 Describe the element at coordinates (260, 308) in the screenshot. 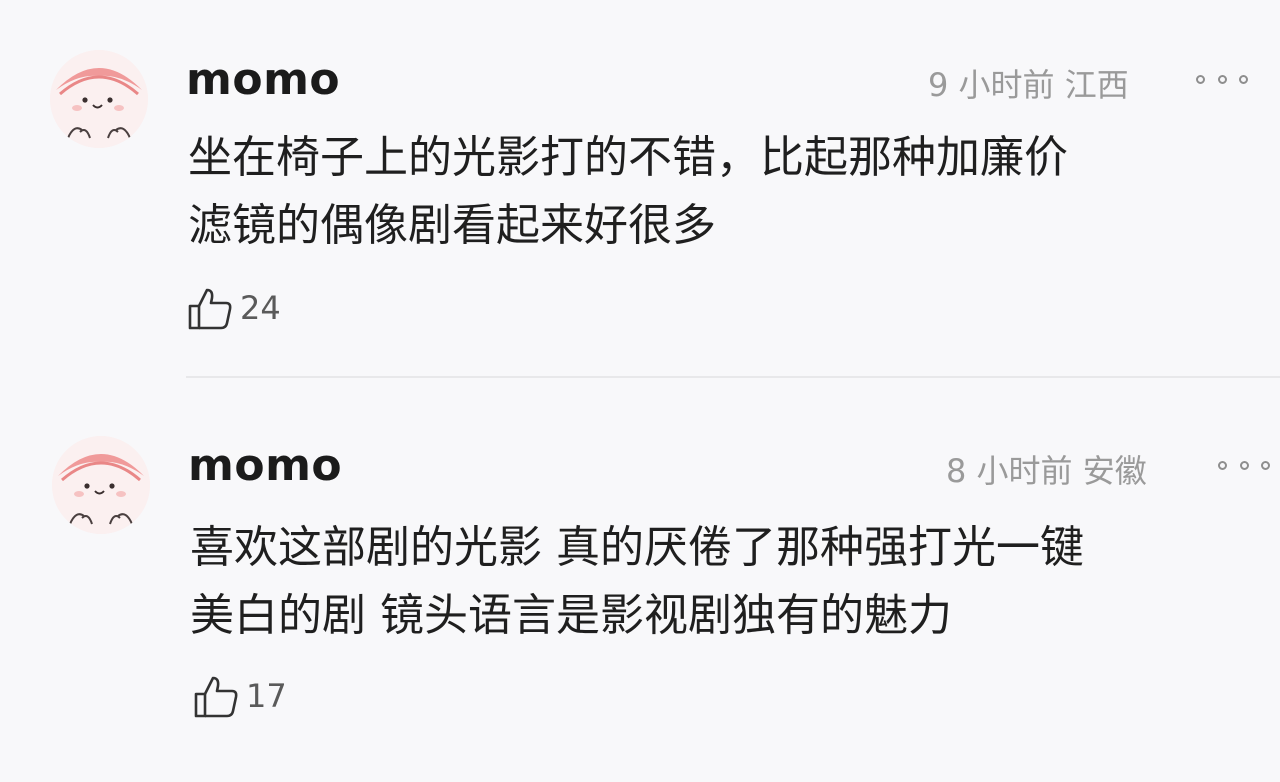

I see `like-count: 24` at that location.